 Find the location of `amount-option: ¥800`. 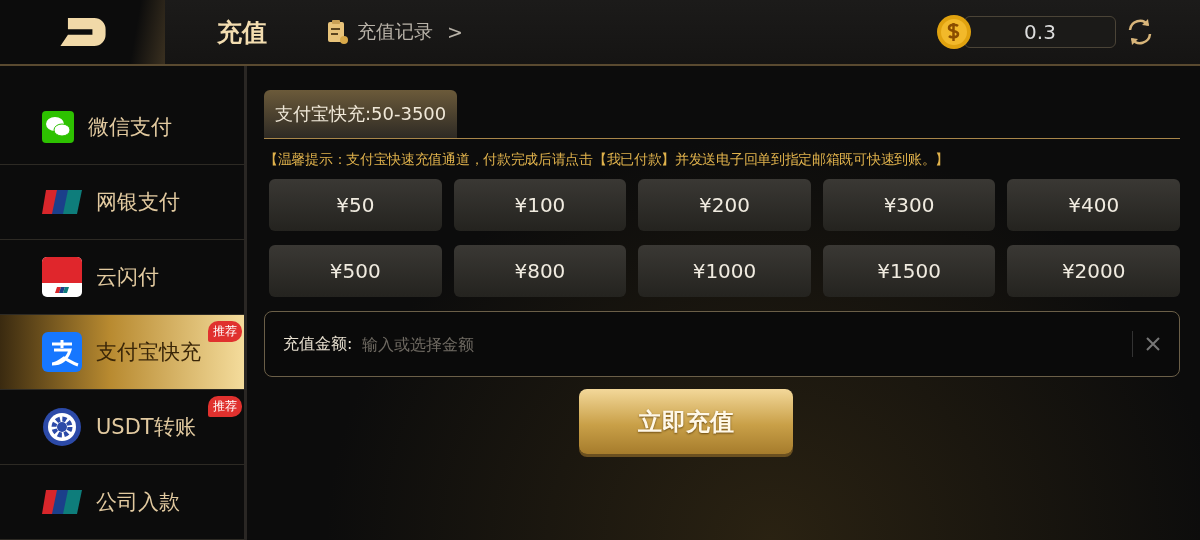

amount-option: ¥800 is located at coordinates (540, 271).